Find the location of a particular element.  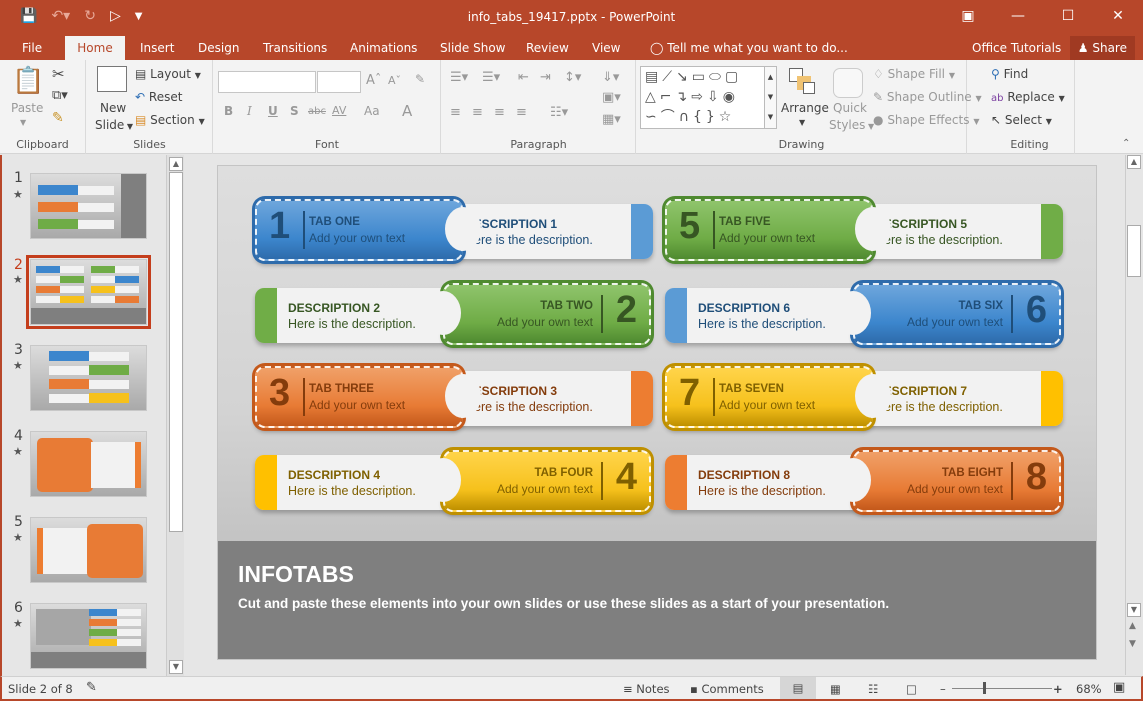

section-button: ▤ Section ▼ is located at coordinates (170, 120).